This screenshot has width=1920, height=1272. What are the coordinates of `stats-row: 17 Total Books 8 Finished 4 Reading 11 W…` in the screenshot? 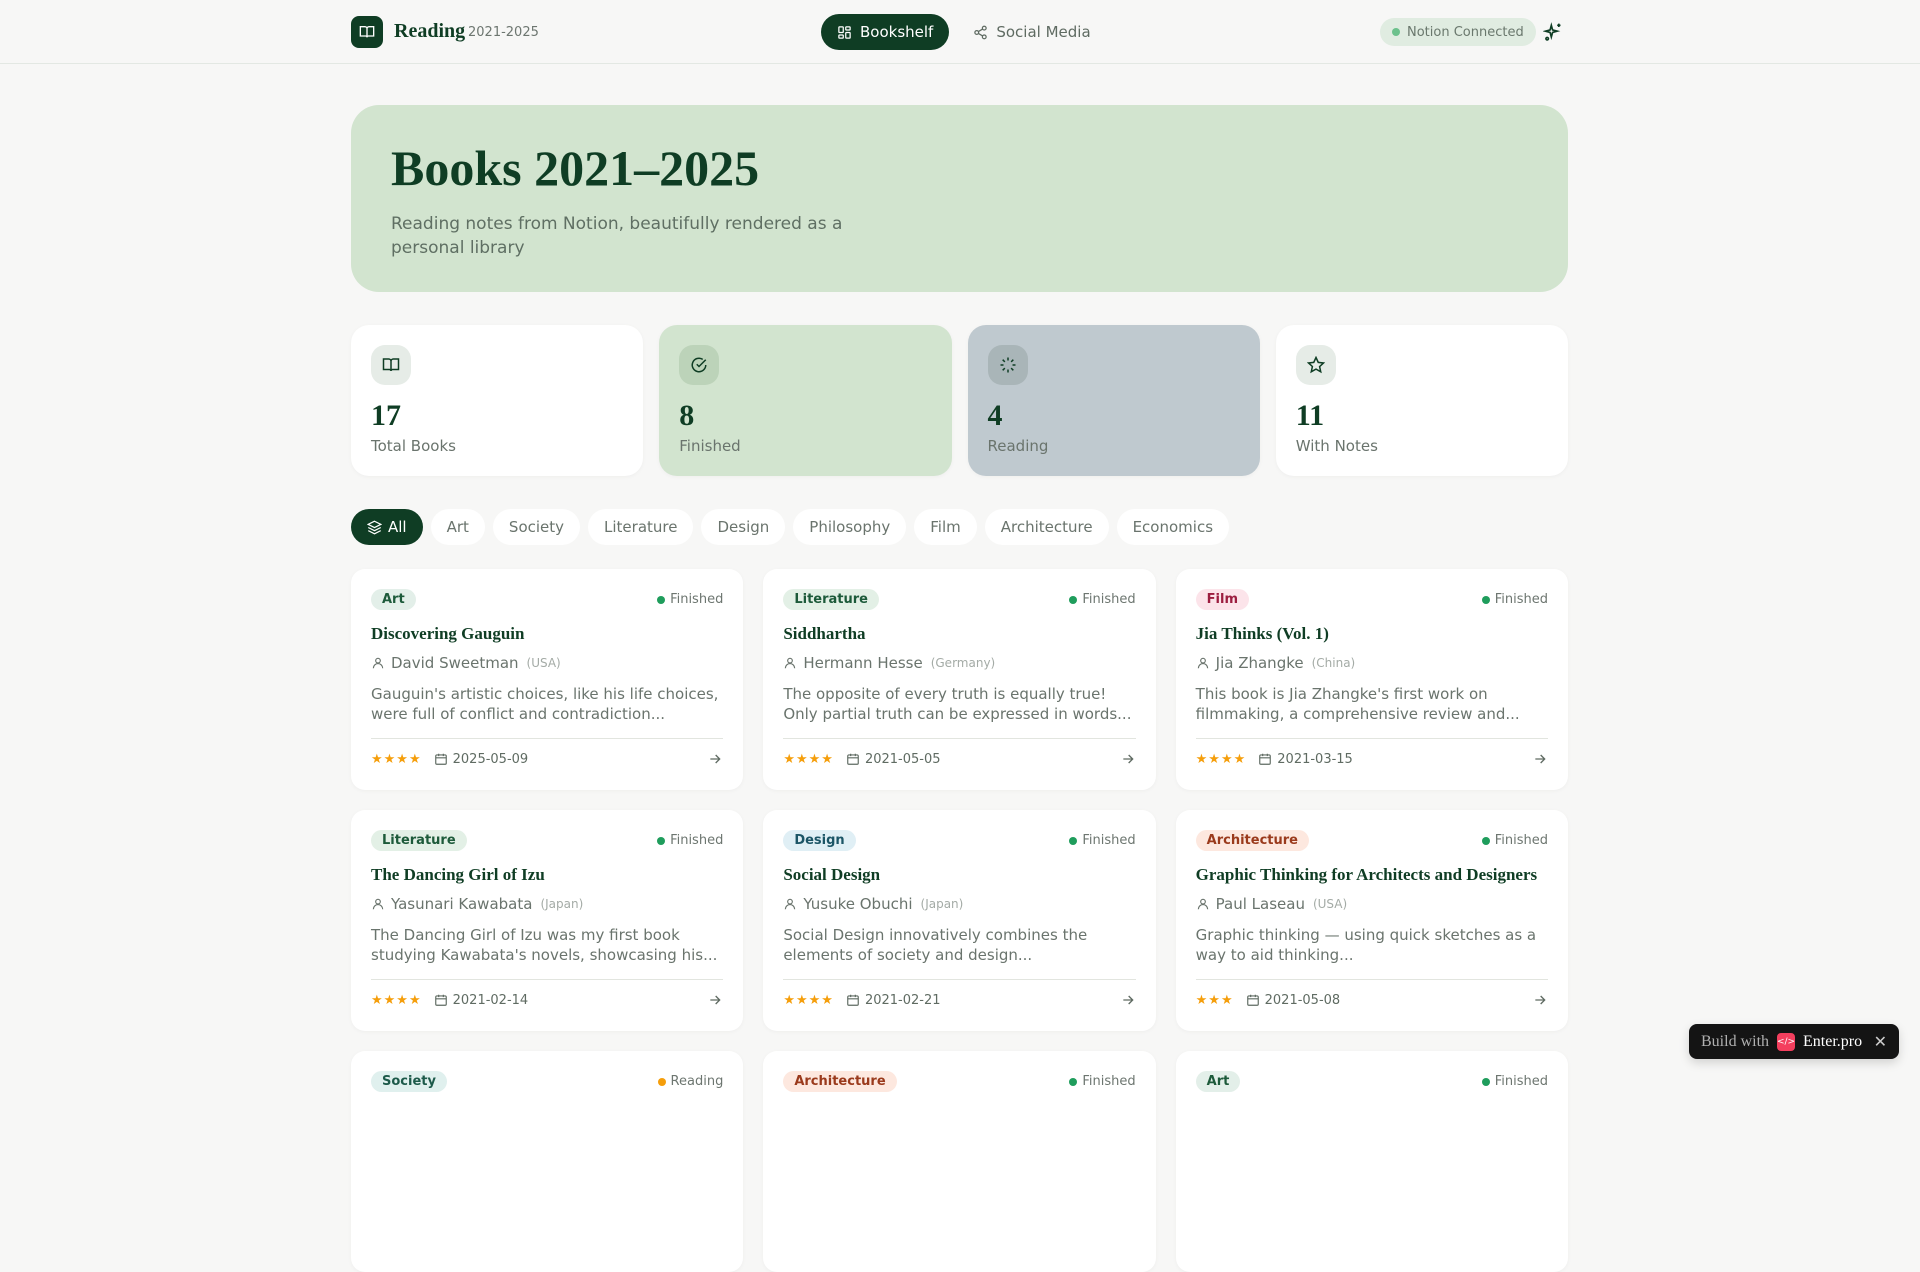 It's located at (959, 400).